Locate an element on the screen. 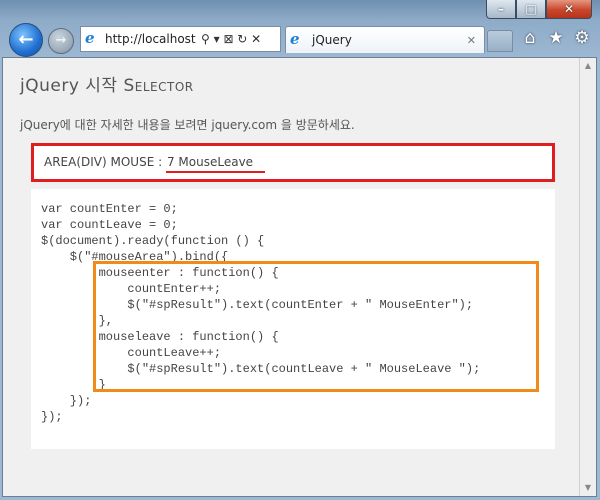 This screenshot has height=500, width=600. close-icon: ✕ is located at coordinates (569, 9).